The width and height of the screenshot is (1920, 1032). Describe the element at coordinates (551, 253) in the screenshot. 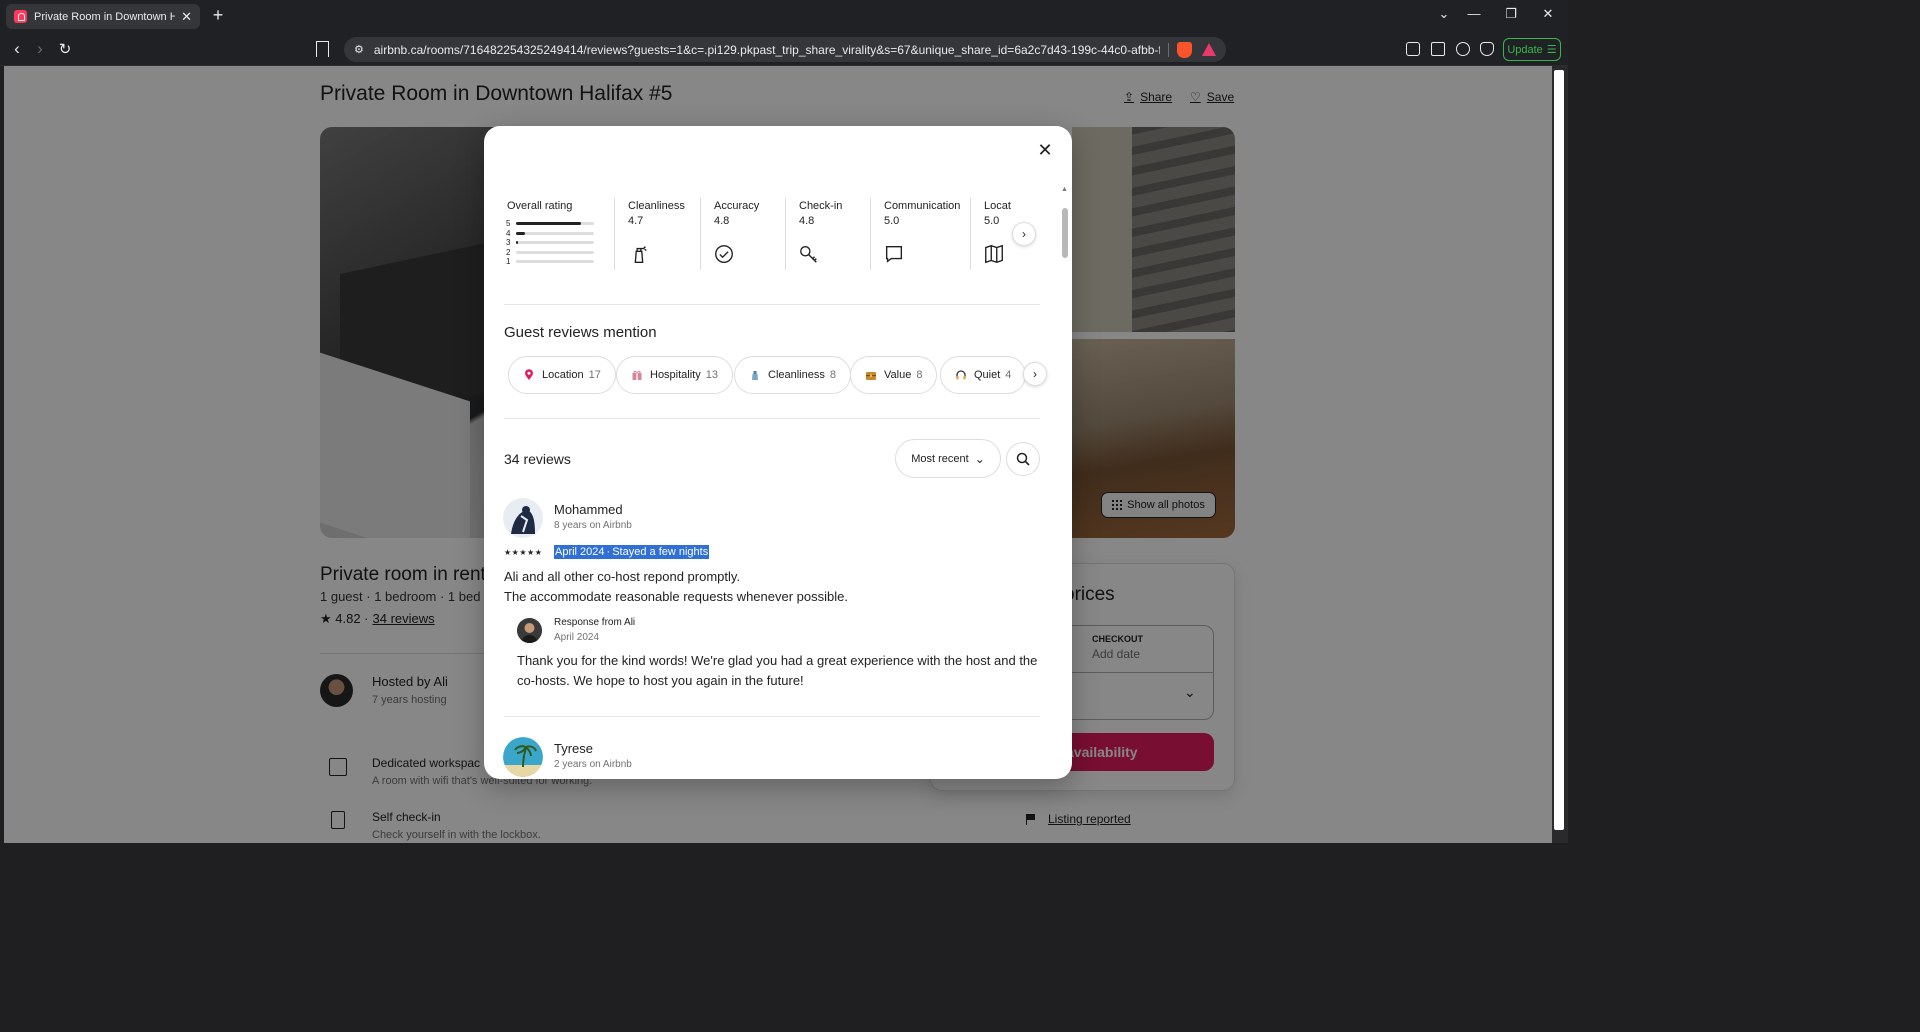

I see `rating-bar-row: 2` at that location.